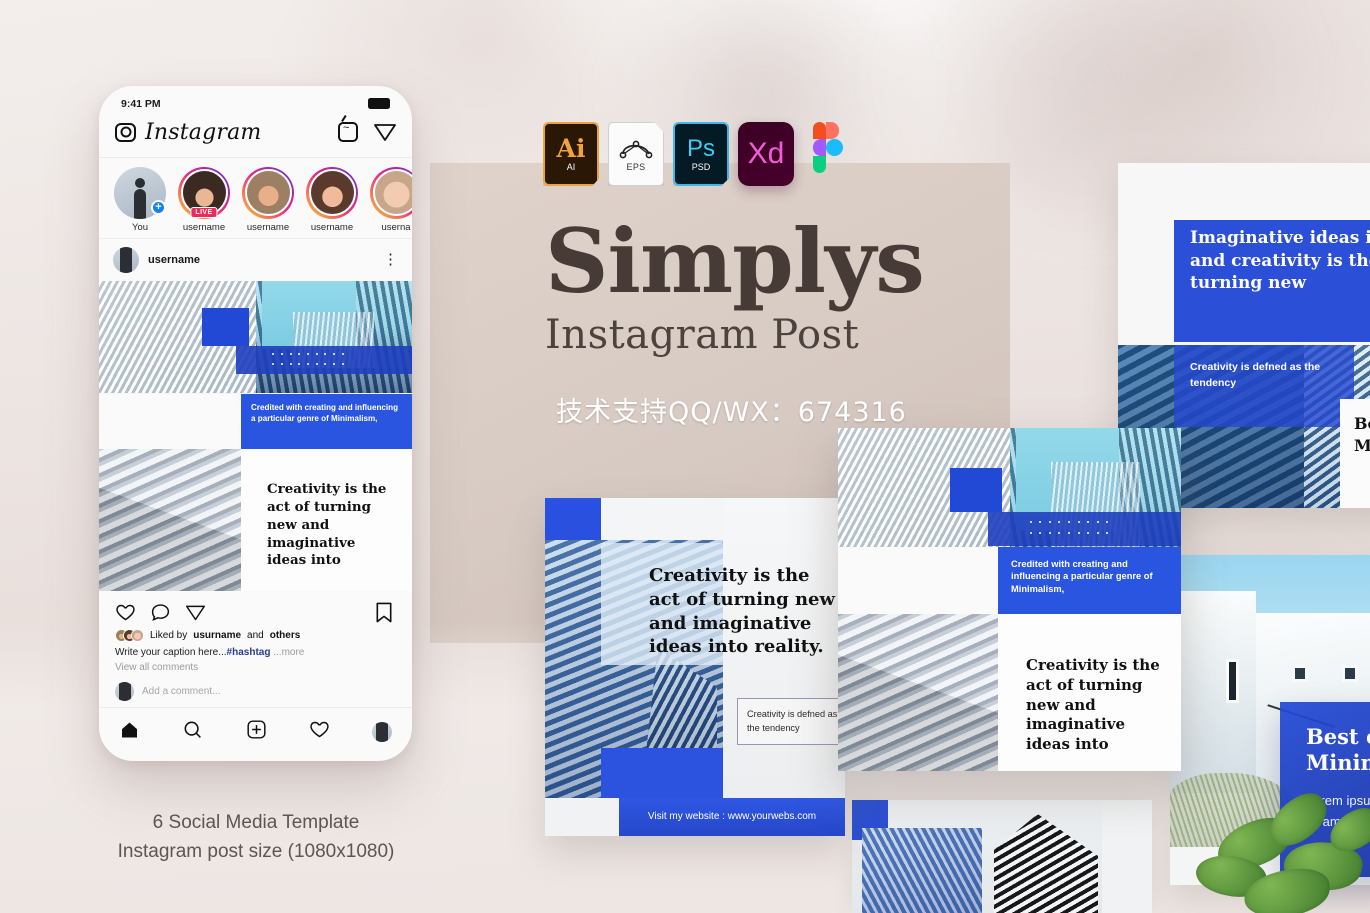 The width and height of the screenshot is (1370, 913). I want to click on eps-label: EPS, so click(636, 166).